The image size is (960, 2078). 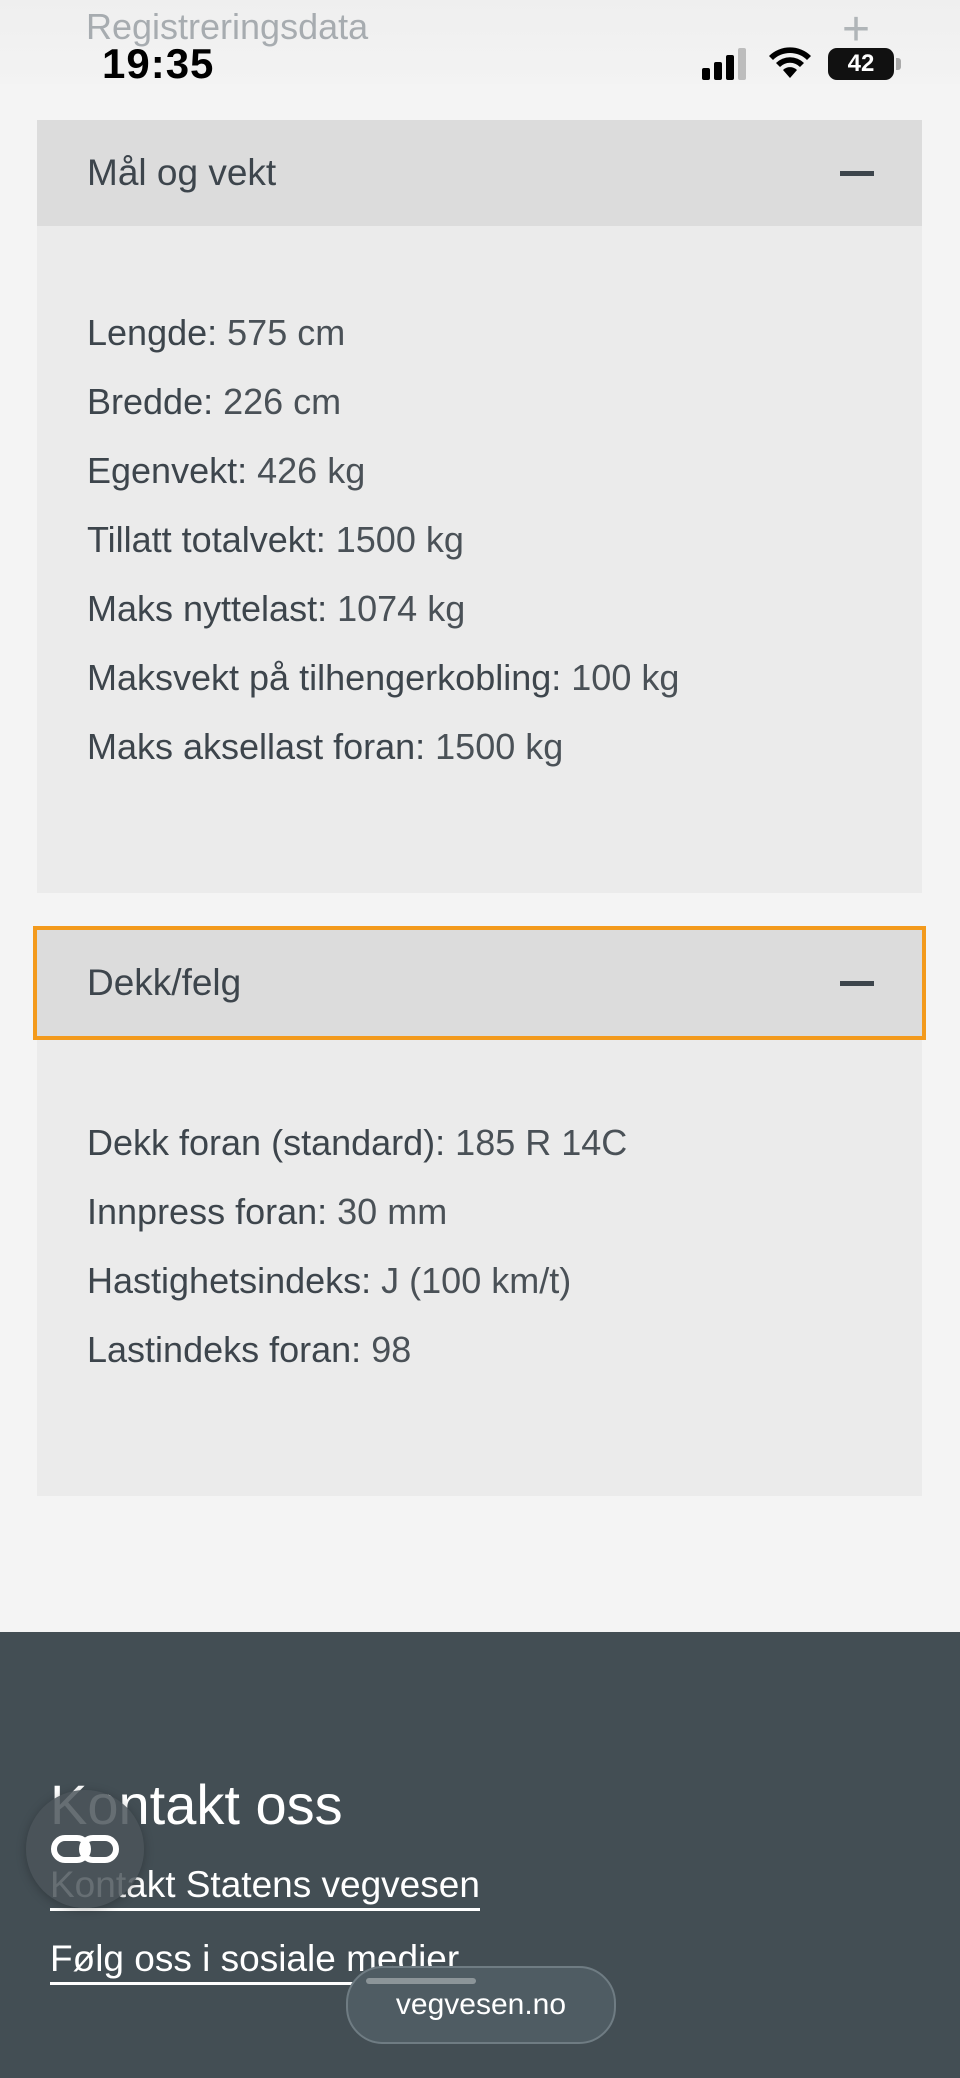 I want to click on field-row: Hastighetsindeks: J (100 km/t), so click(x=357, y=1280).